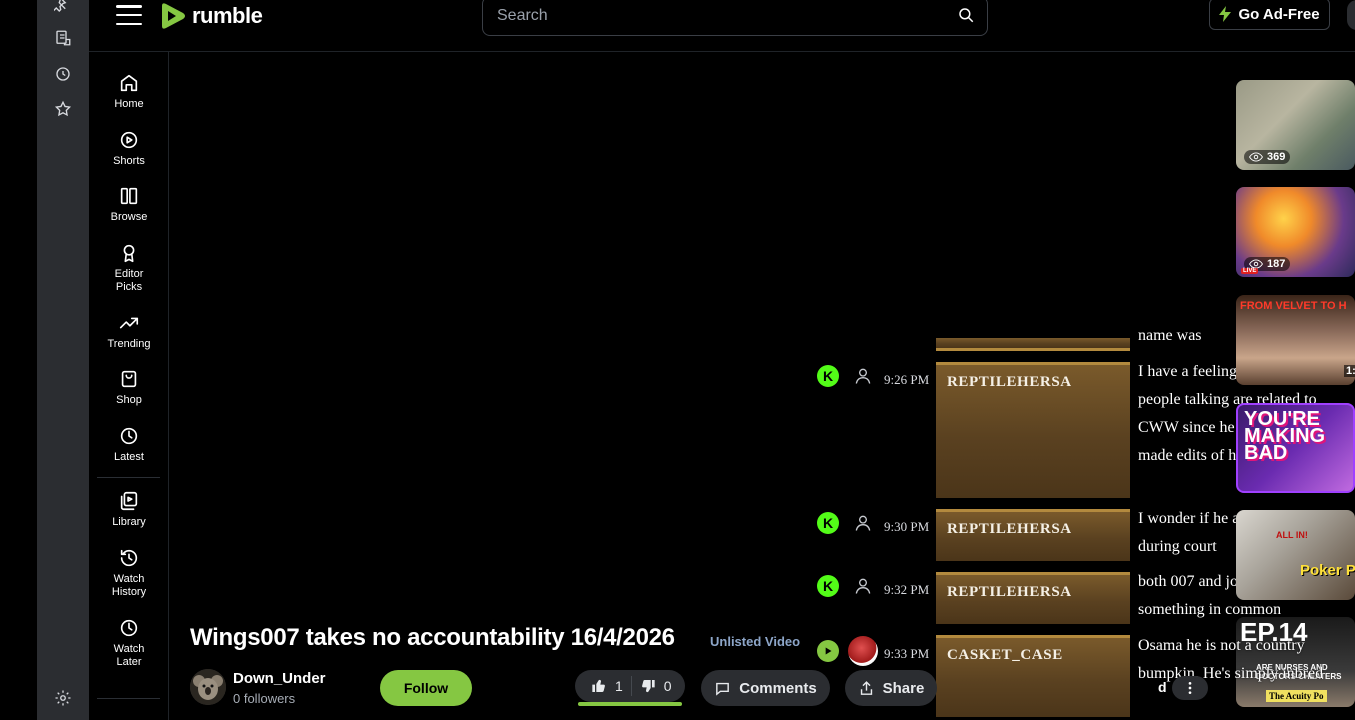 The image size is (1355, 720). I want to click on settings-gear-icon, so click(63, 698).